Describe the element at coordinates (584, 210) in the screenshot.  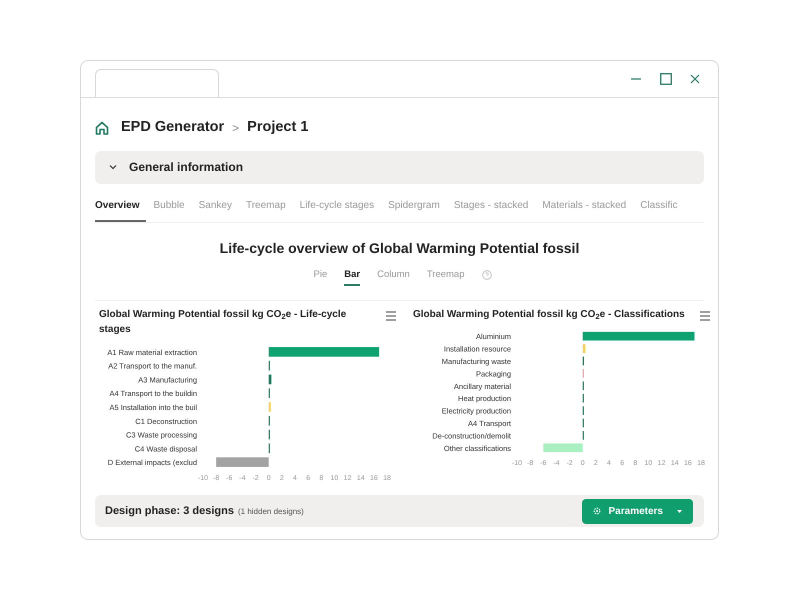
I see `tab: Materials - stacked` at that location.